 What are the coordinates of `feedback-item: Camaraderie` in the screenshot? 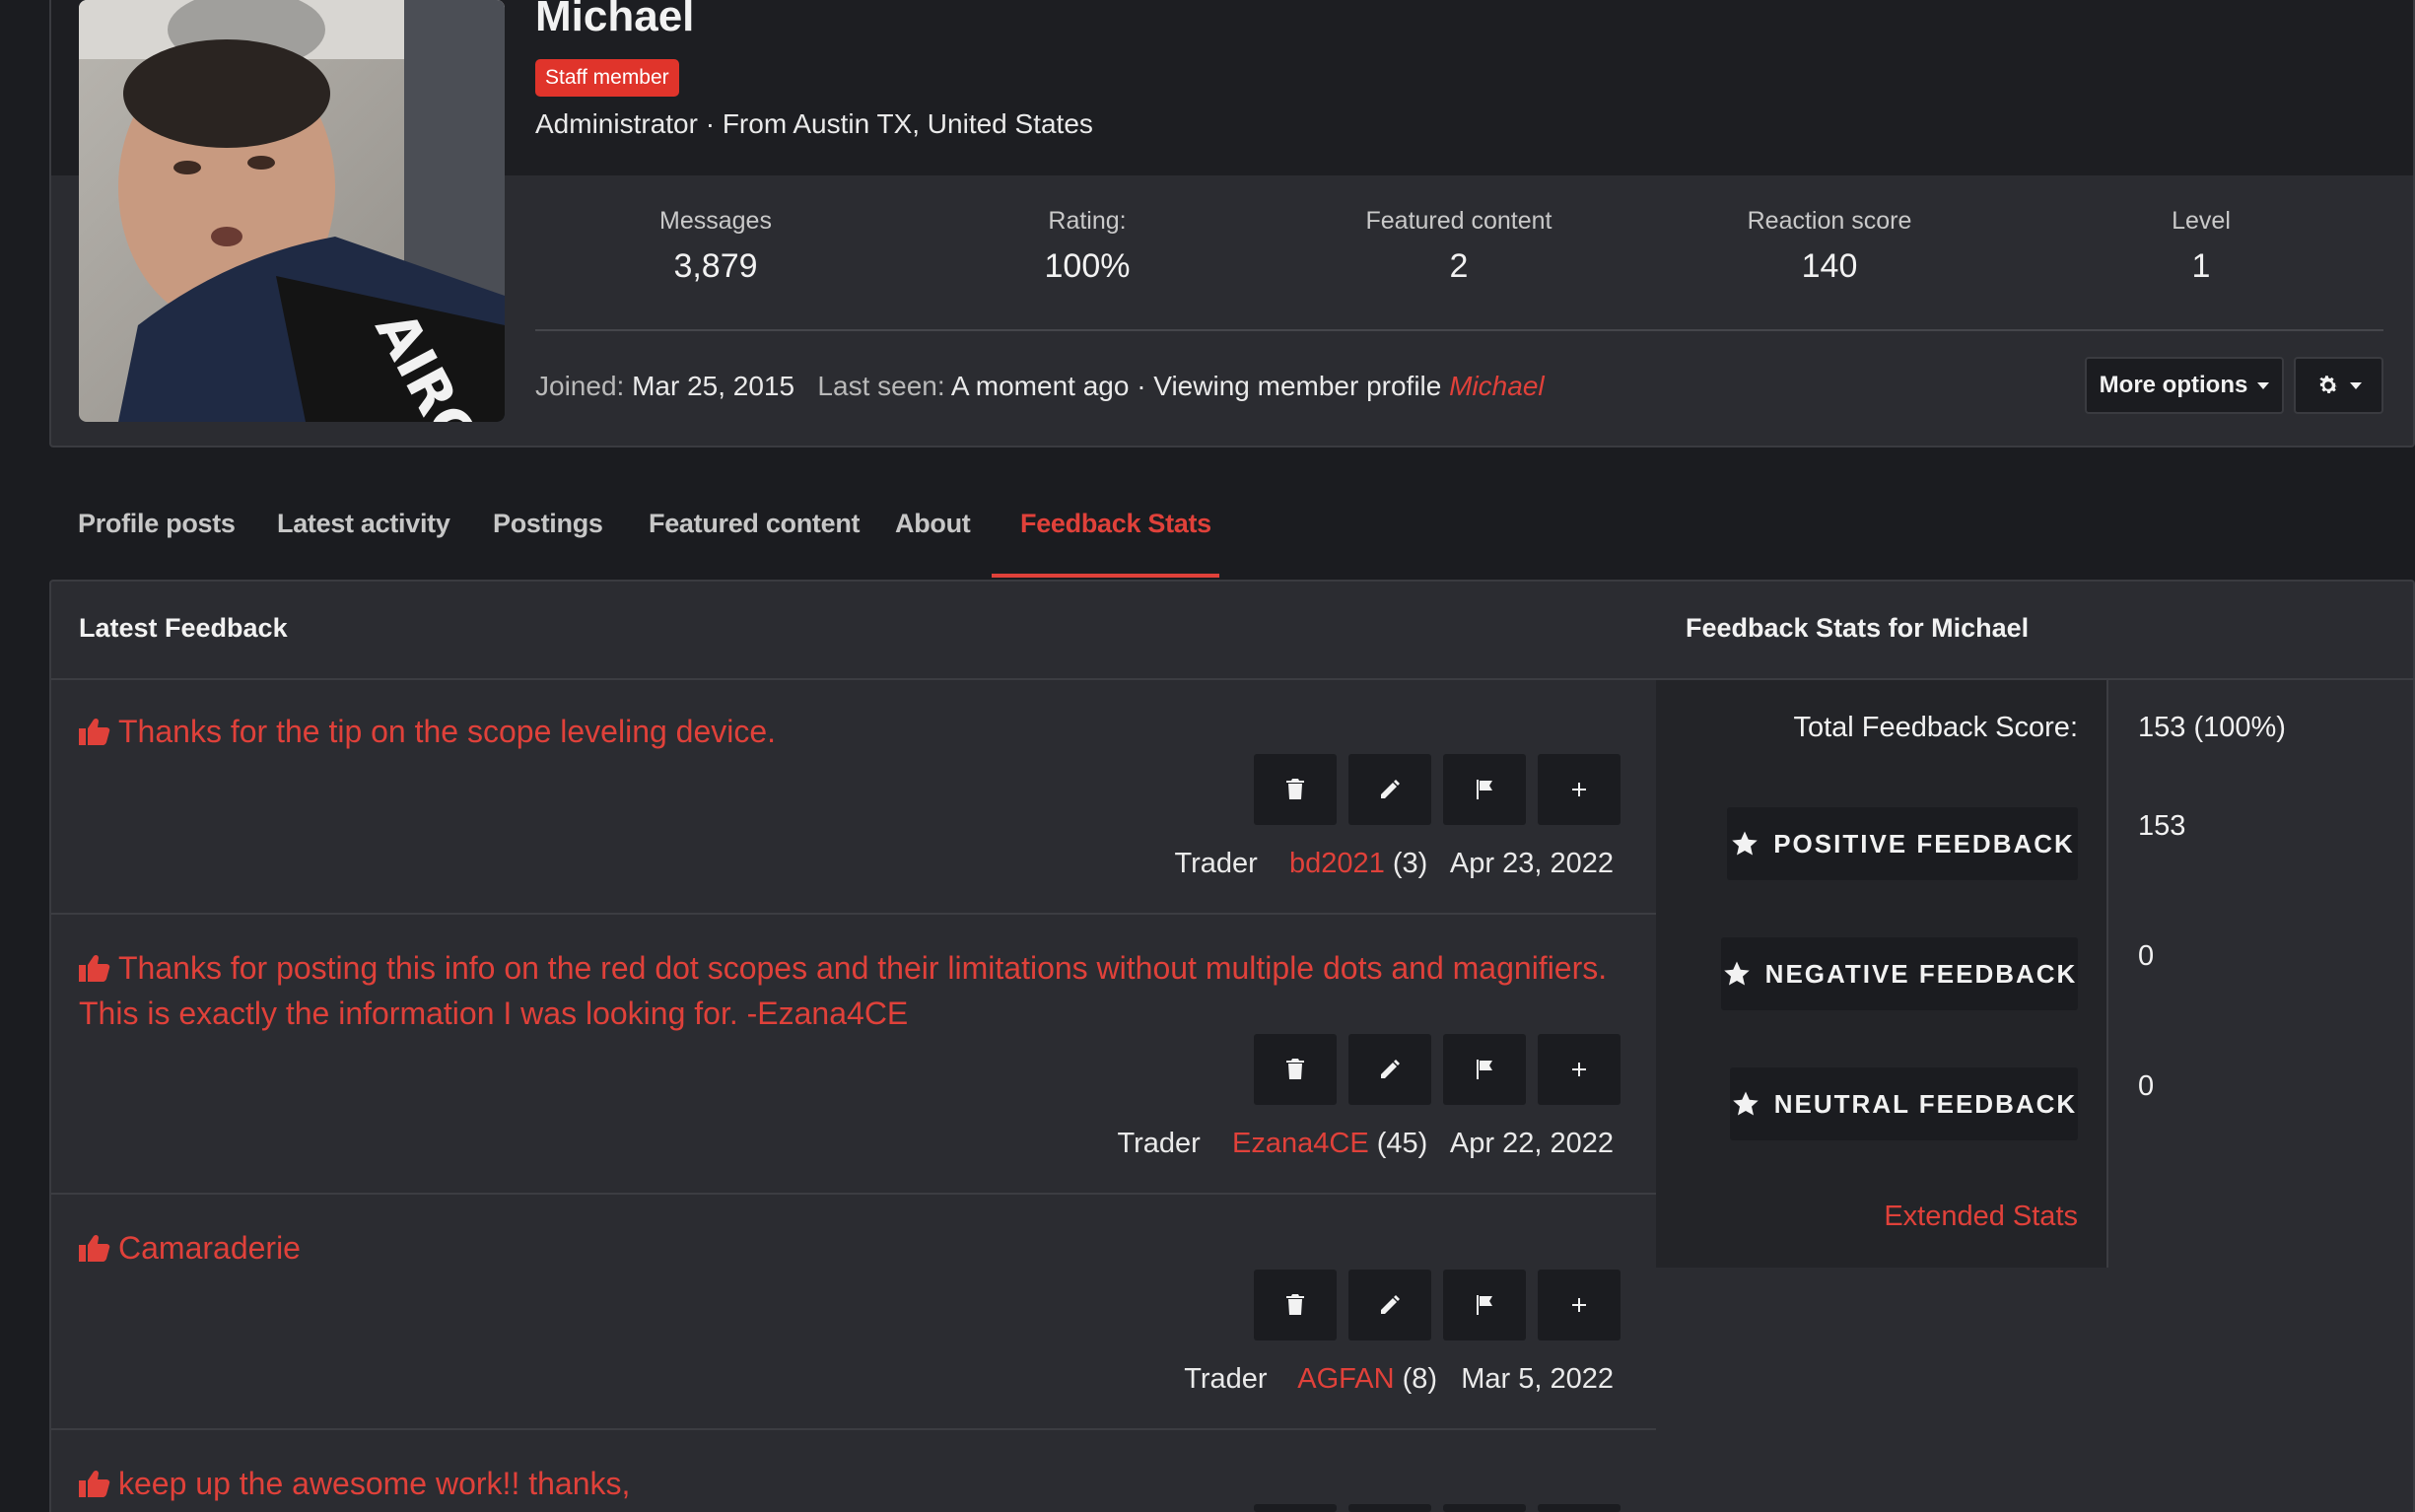 It's located at (848, 1248).